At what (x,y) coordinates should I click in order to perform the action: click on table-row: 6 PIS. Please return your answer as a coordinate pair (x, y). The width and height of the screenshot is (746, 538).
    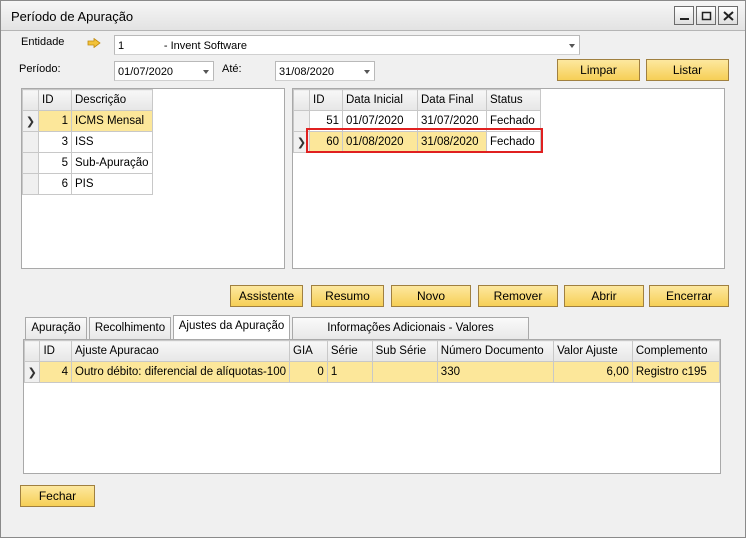
    Looking at the image, I should click on (87, 184).